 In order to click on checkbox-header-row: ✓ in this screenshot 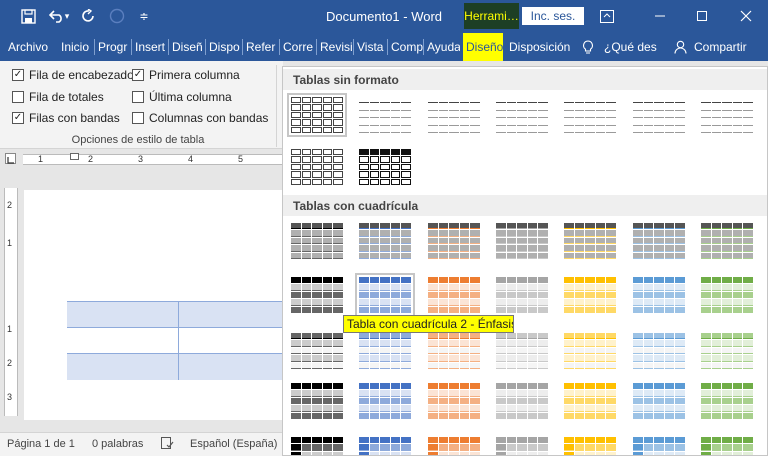, I will do `click(18, 75)`.